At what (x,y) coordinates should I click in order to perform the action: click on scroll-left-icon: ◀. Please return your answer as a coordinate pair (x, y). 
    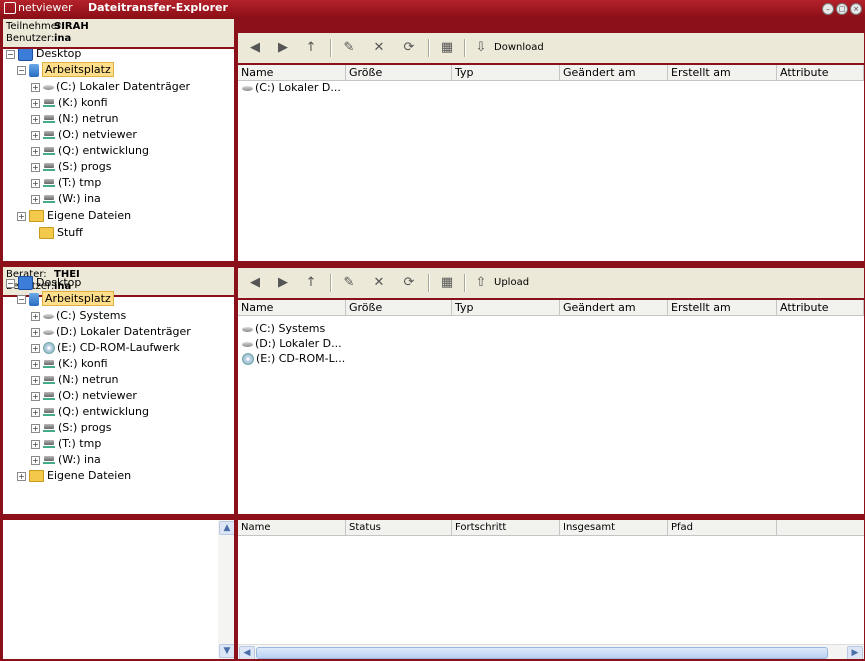
    Looking at the image, I should click on (247, 652).